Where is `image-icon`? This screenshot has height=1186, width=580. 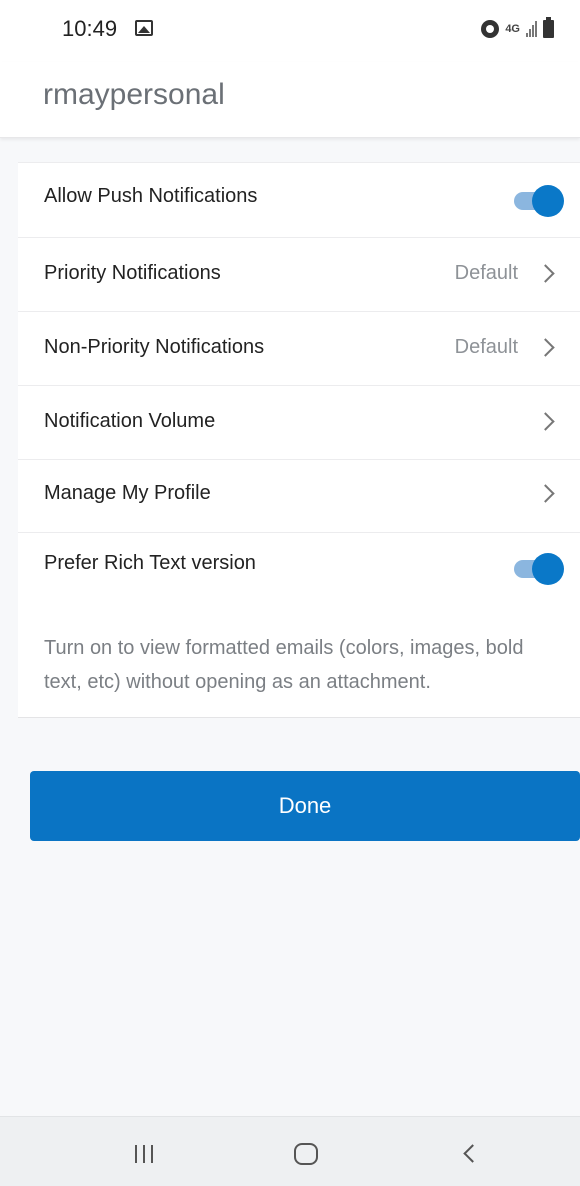
image-icon is located at coordinates (144, 28).